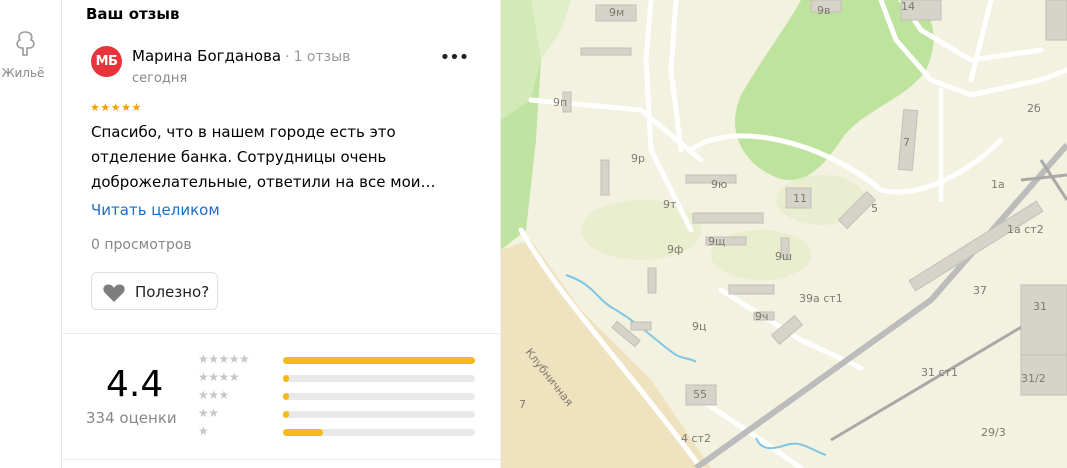 The width and height of the screenshot is (1067, 468). I want to click on more-options-button: •••, so click(454, 62).